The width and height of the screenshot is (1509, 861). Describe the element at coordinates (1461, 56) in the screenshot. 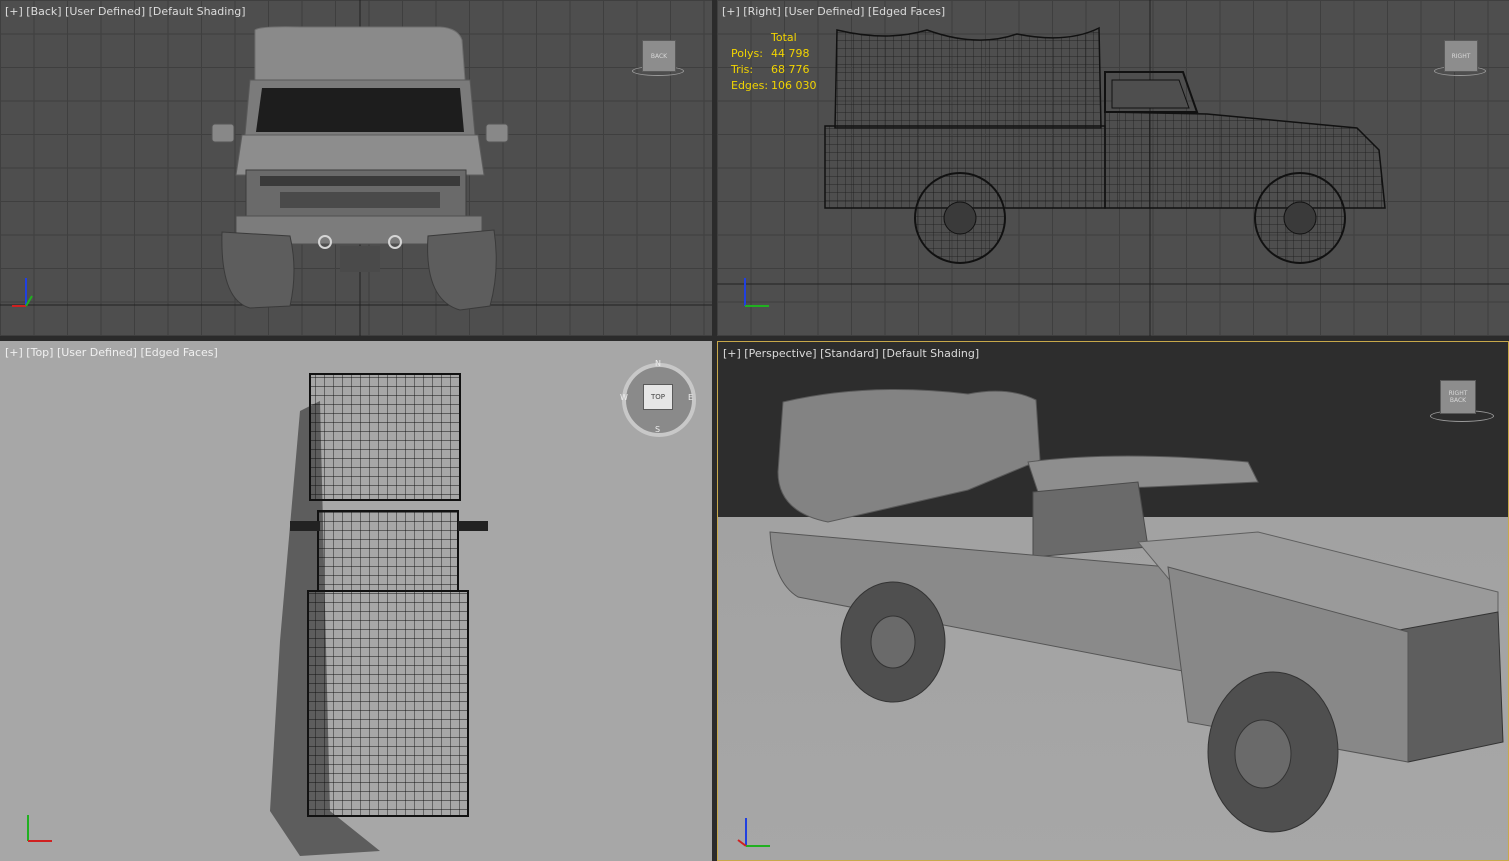

I see `view-cube: RIGHT` at that location.